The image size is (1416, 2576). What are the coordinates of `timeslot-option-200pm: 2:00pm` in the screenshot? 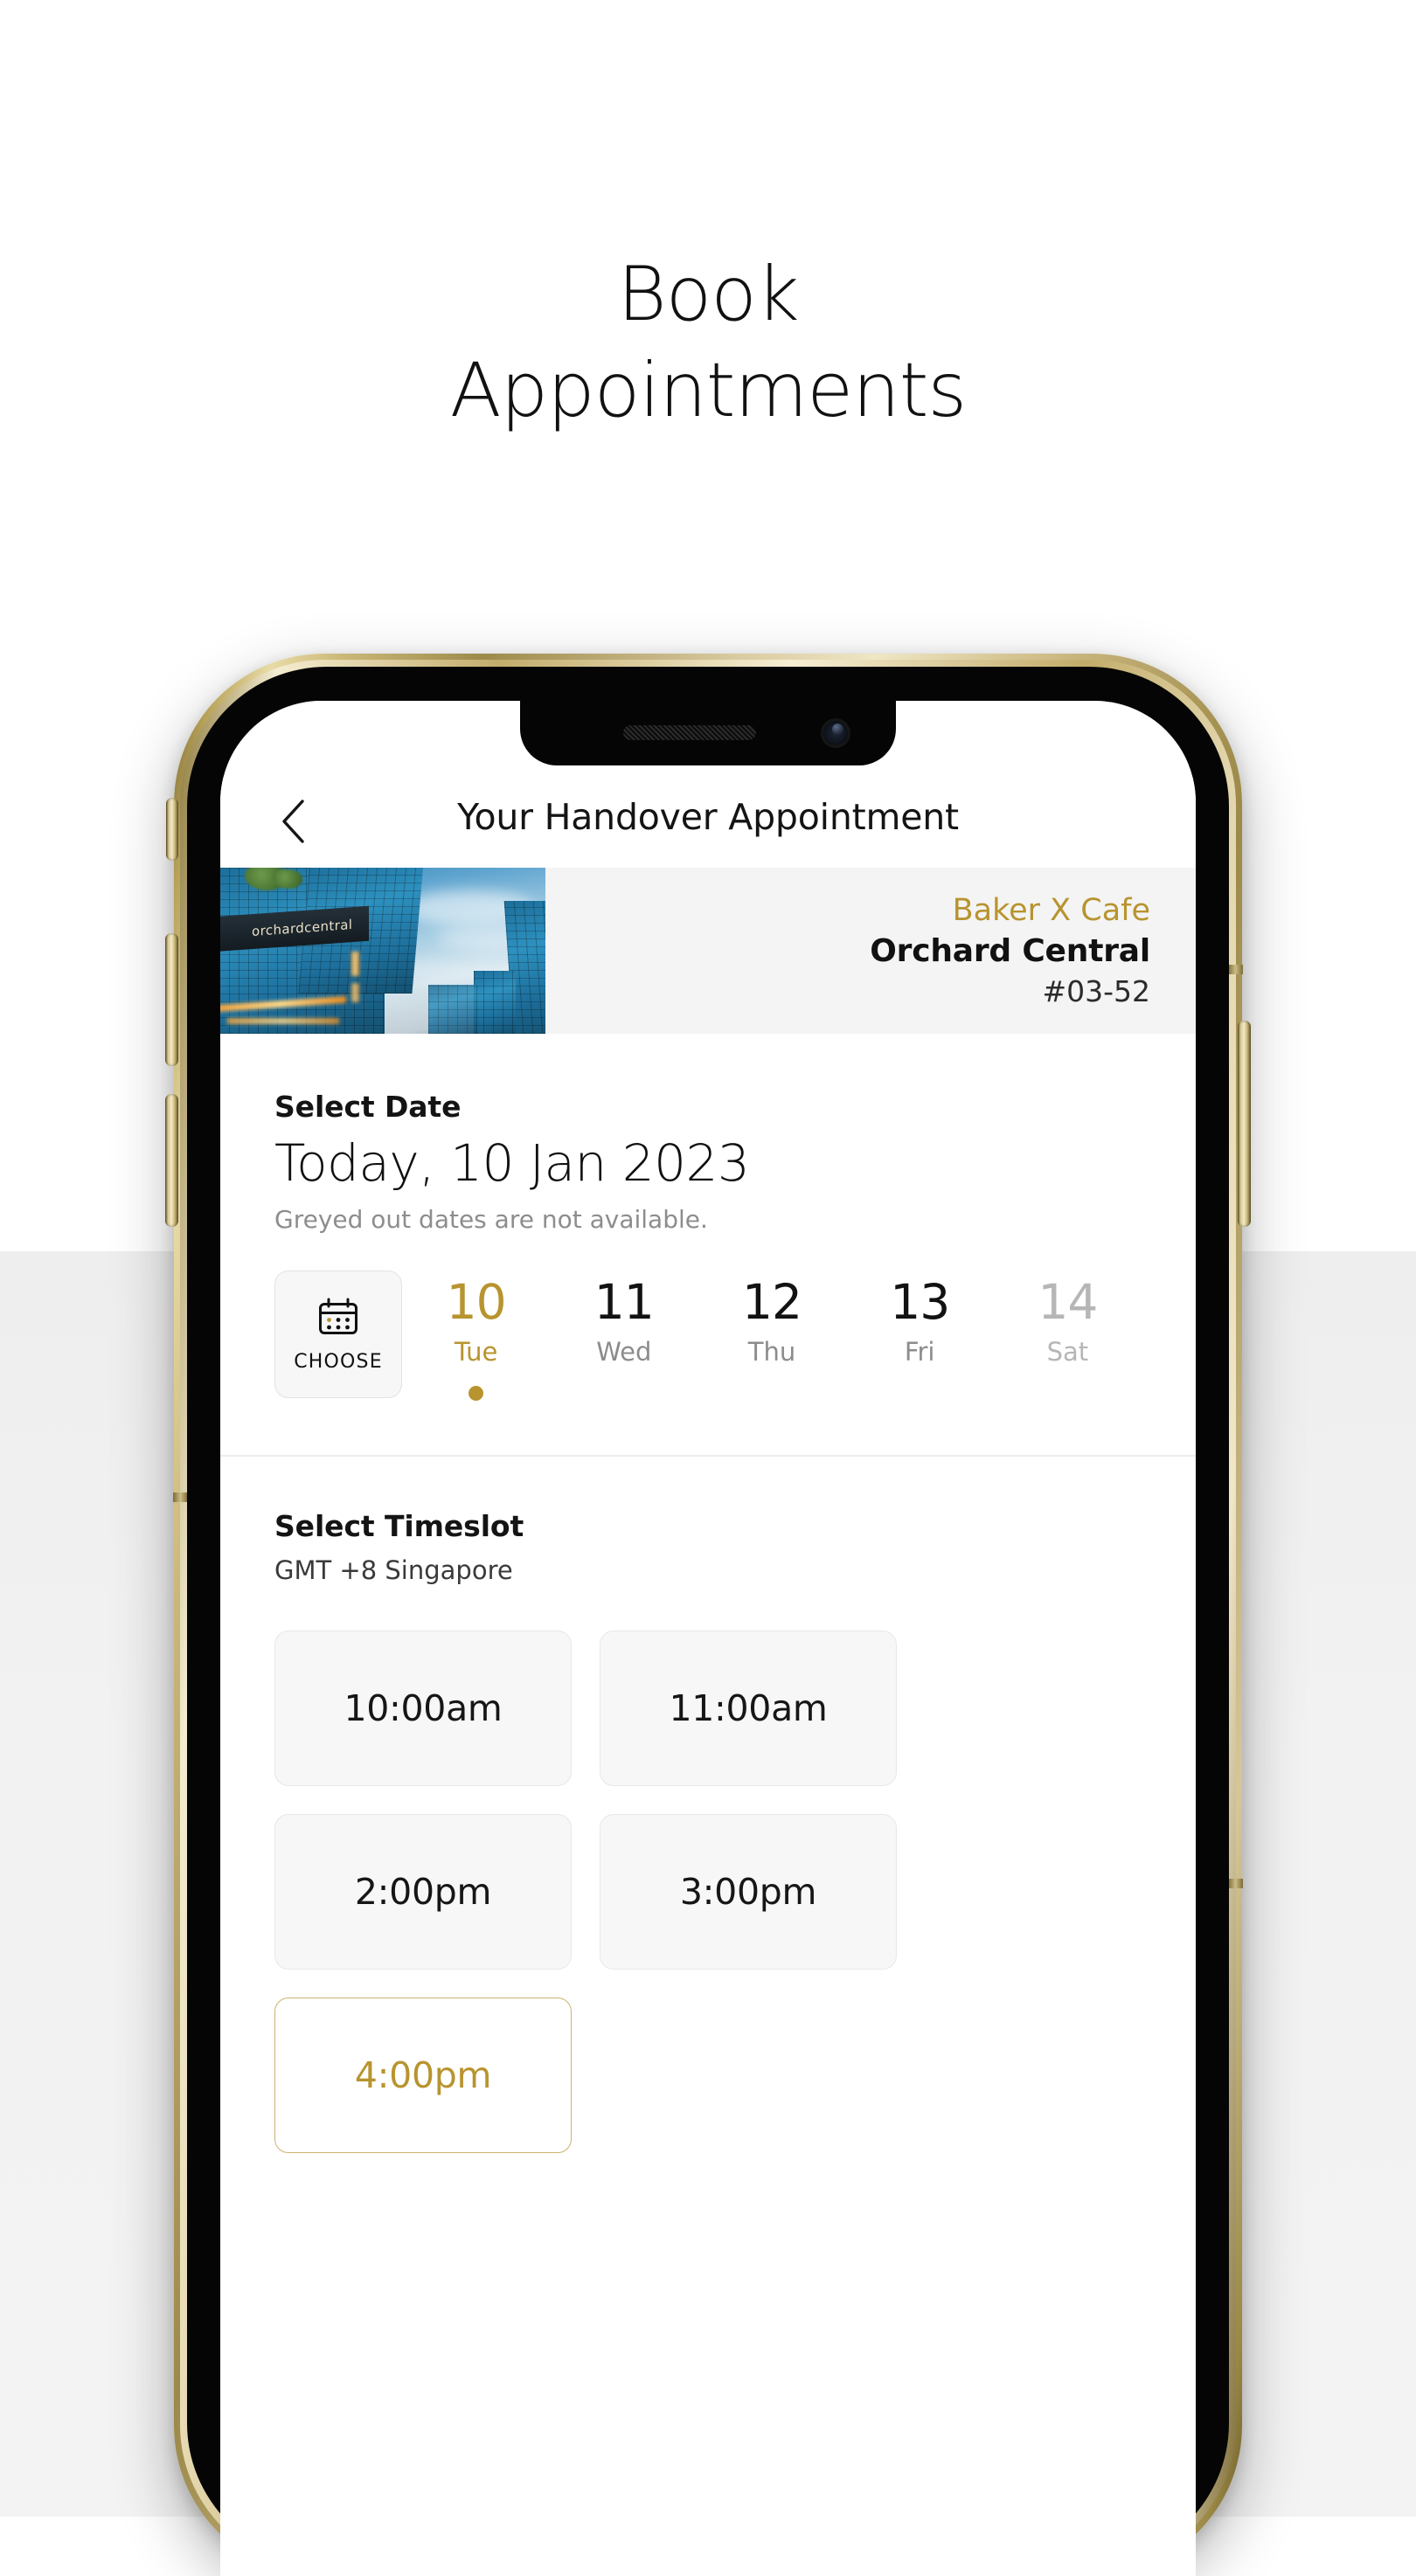 It's located at (423, 1891).